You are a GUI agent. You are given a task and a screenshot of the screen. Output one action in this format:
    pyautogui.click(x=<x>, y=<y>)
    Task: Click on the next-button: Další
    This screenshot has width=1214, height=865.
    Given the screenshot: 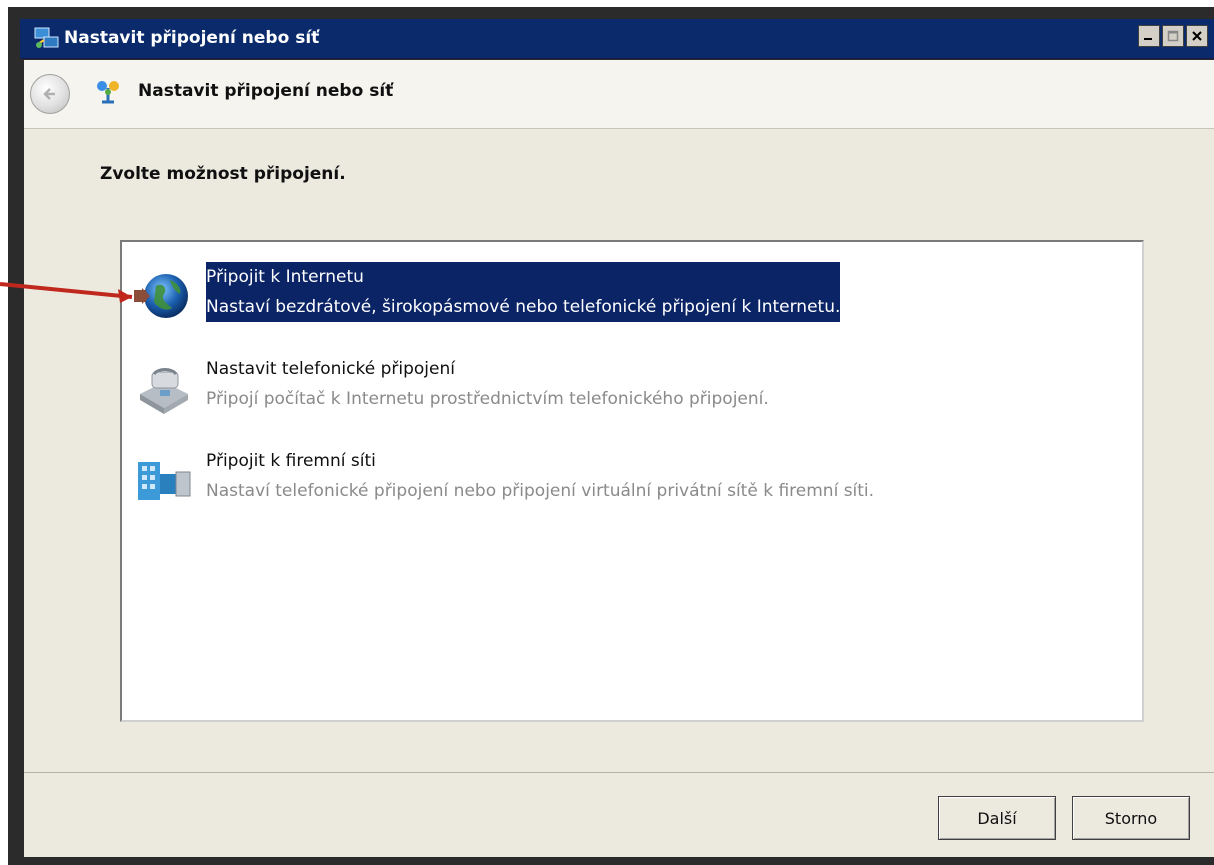 What is the action you would take?
    pyautogui.click(x=997, y=818)
    